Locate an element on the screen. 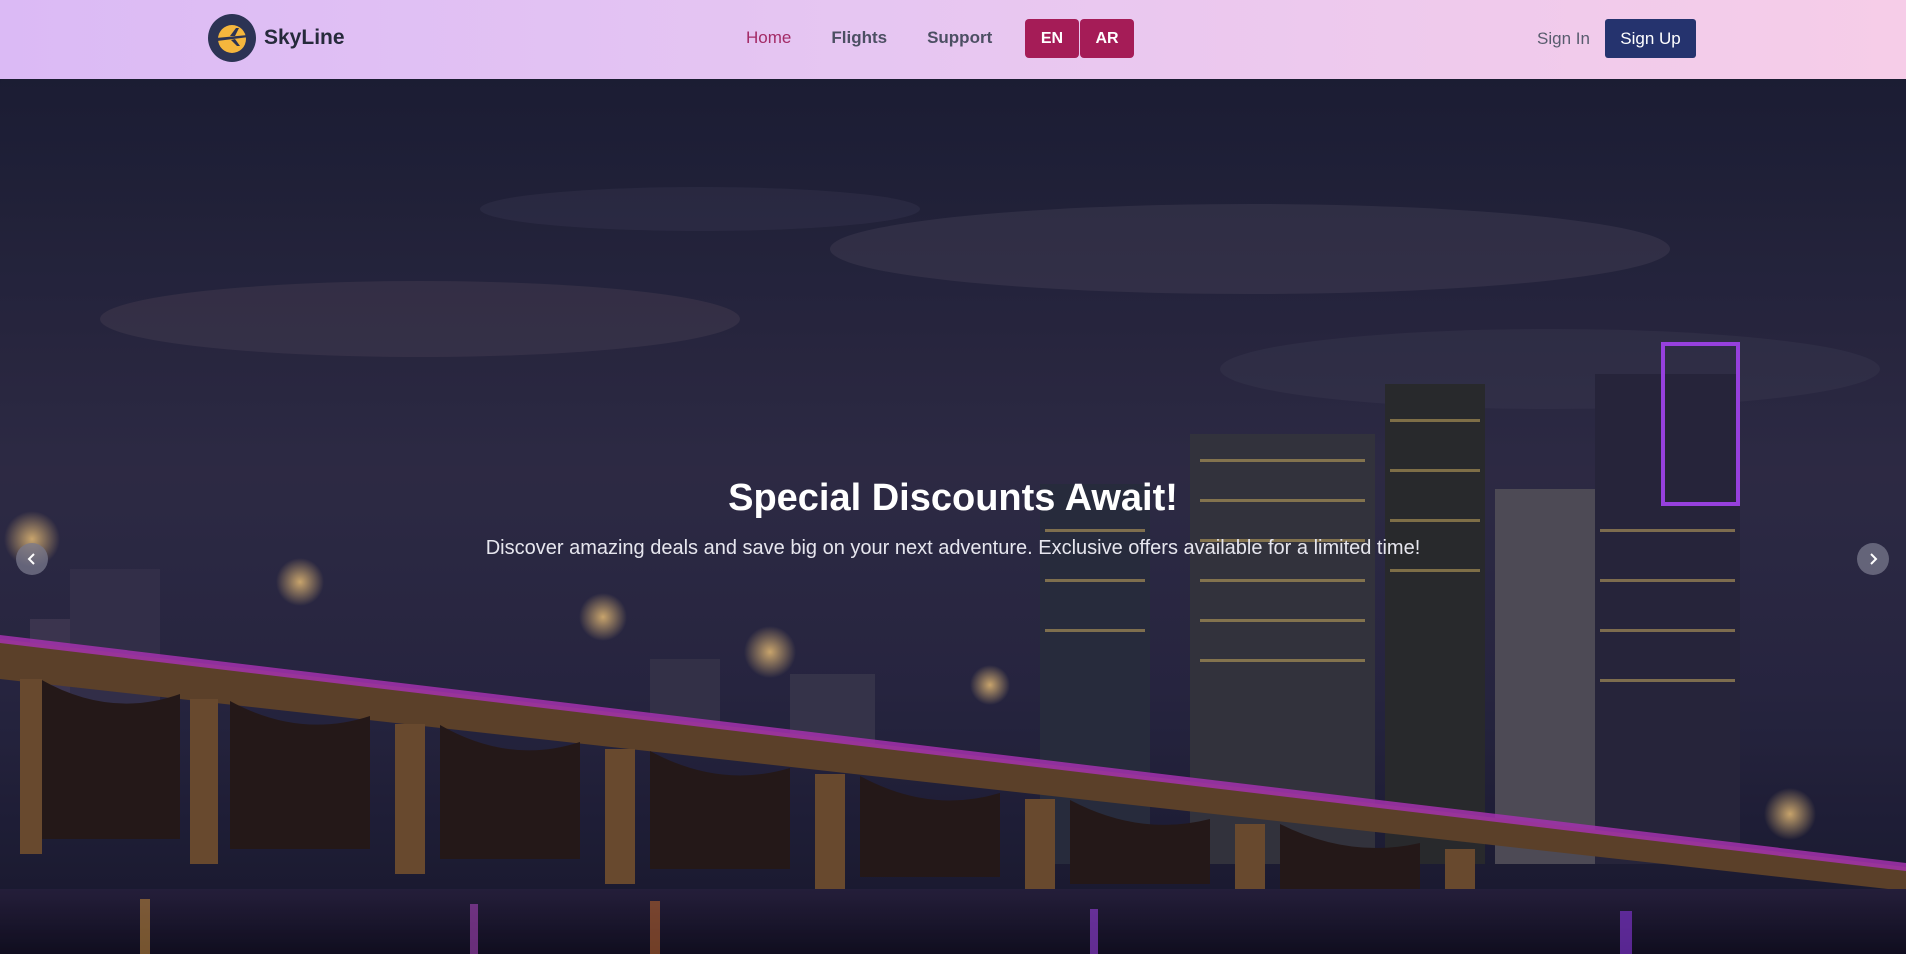 This screenshot has width=1906, height=954. brand-logo: SkyLine is located at coordinates (276, 38).